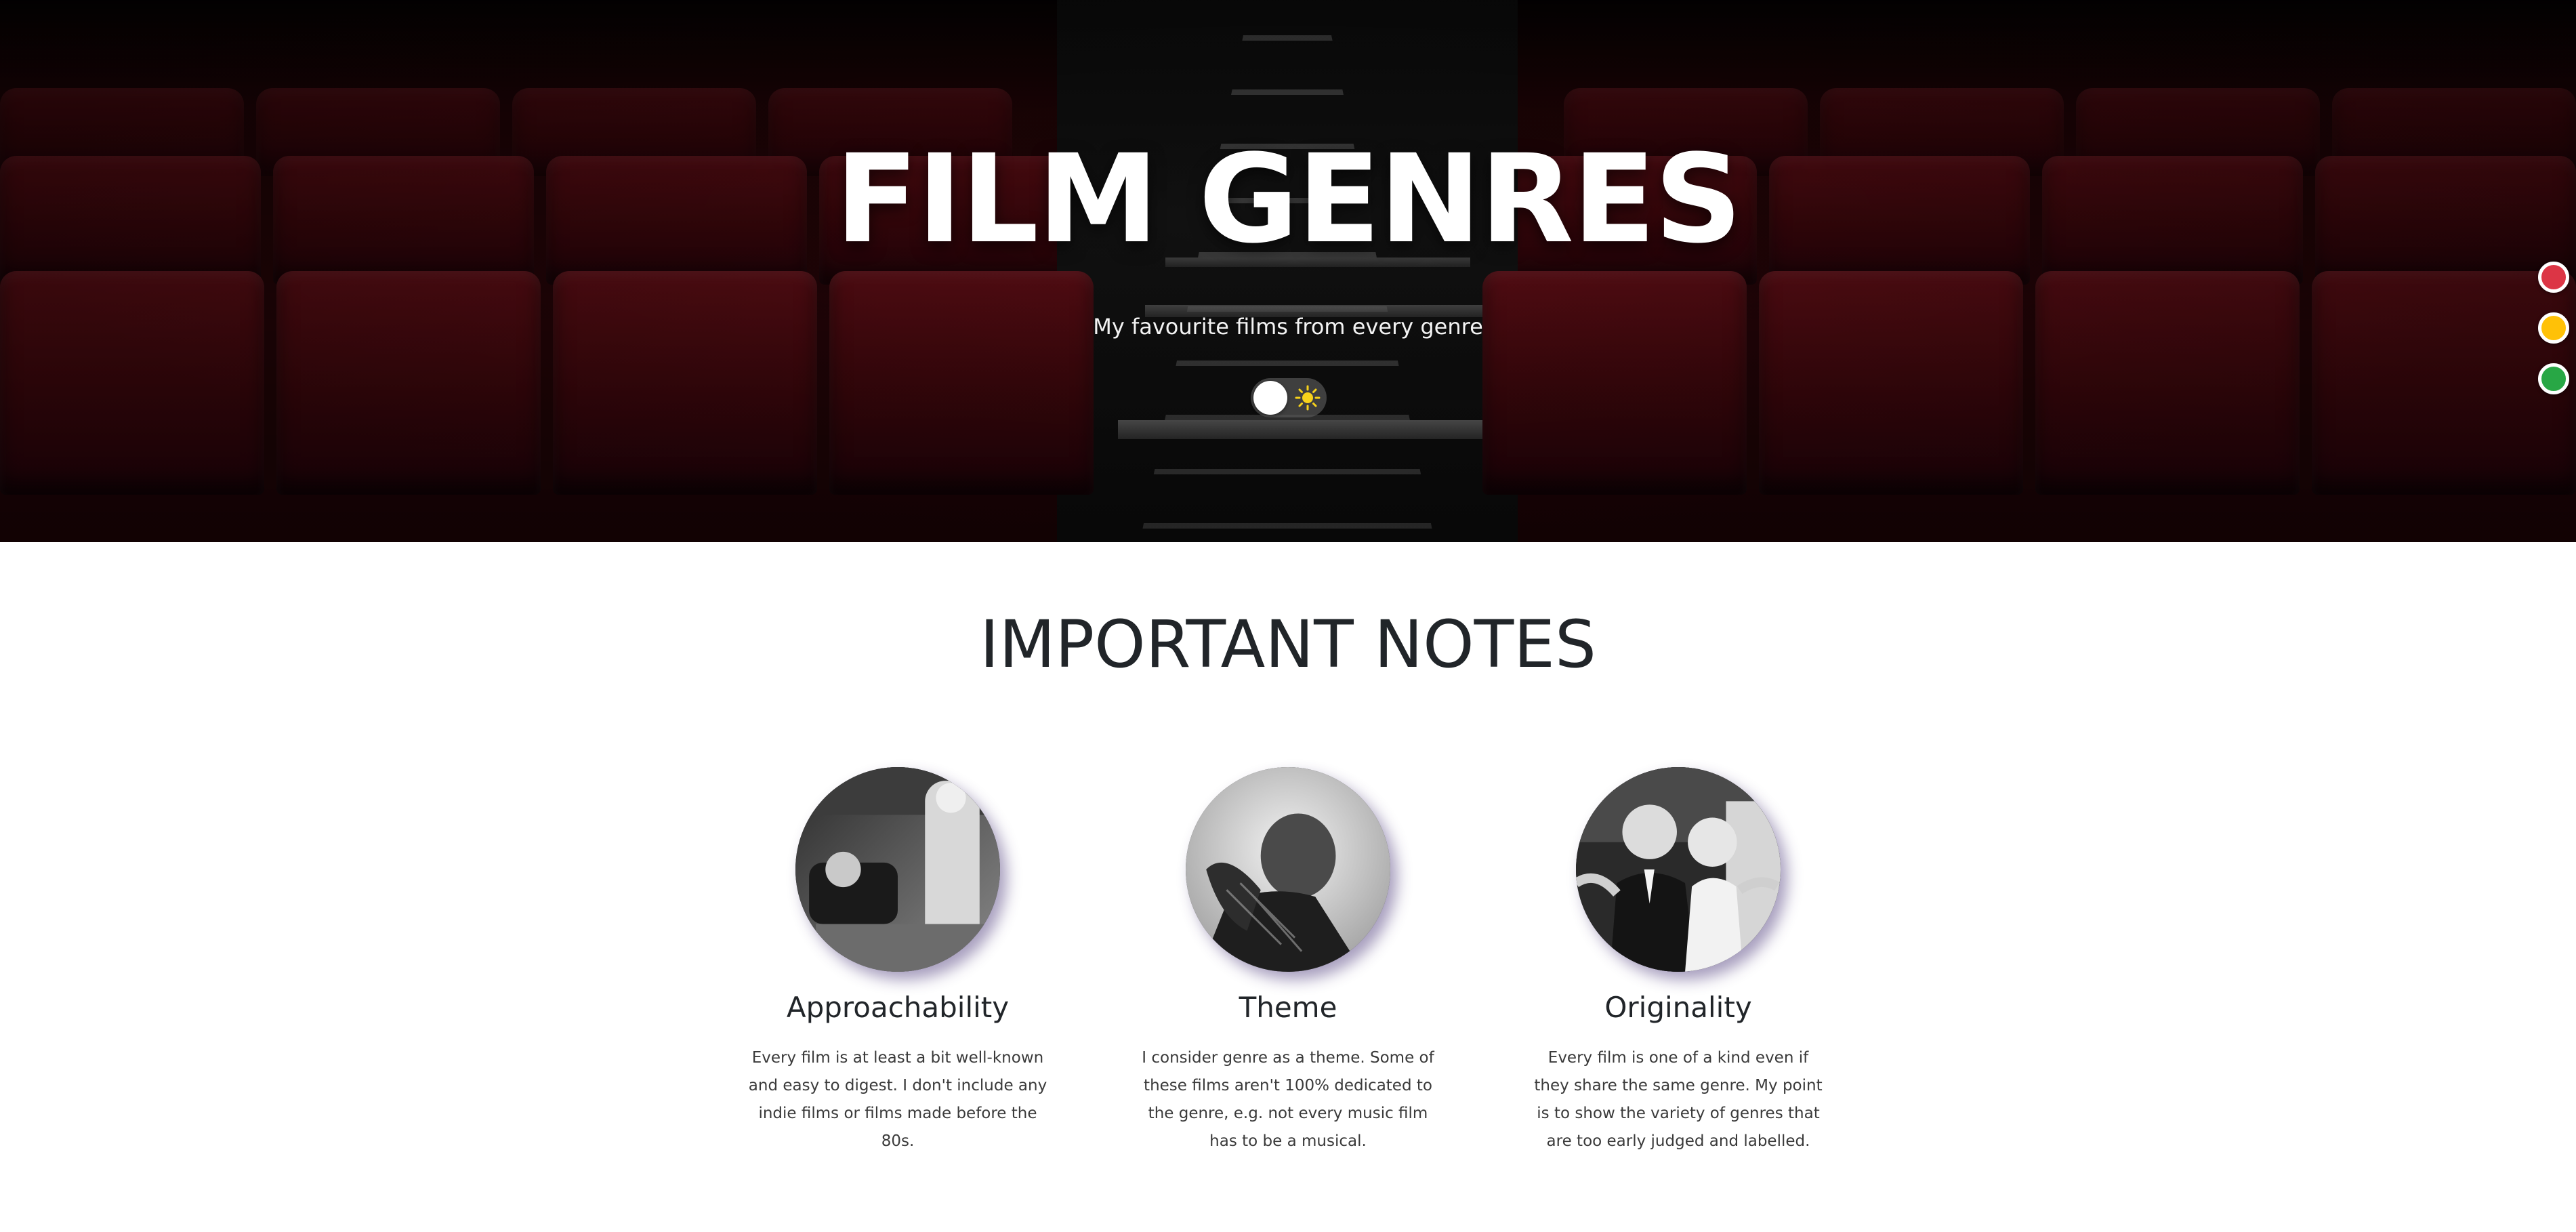 This screenshot has width=2576, height=1232. Describe the element at coordinates (2553, 378) in the screenshot. I see `color-dot-green` at that location.